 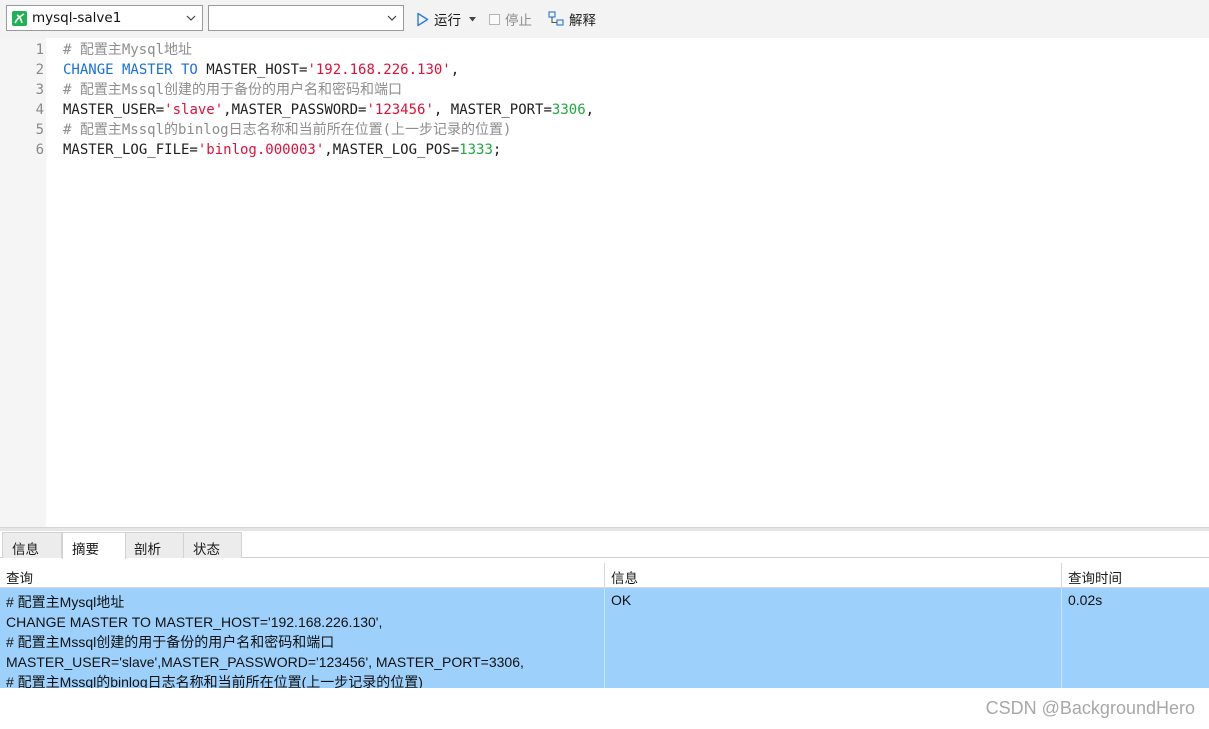 I want to click on query-line: # 配置主Mssql的binlog日志名称和当前所在位置(上一步记录的位置), so click(x=214, y=681).